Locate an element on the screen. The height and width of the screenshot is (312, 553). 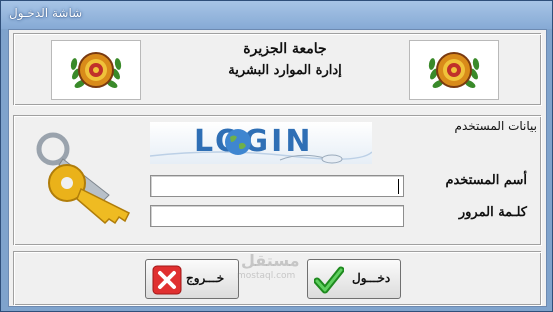
university-logo-right is located at coordinates (454, 70).